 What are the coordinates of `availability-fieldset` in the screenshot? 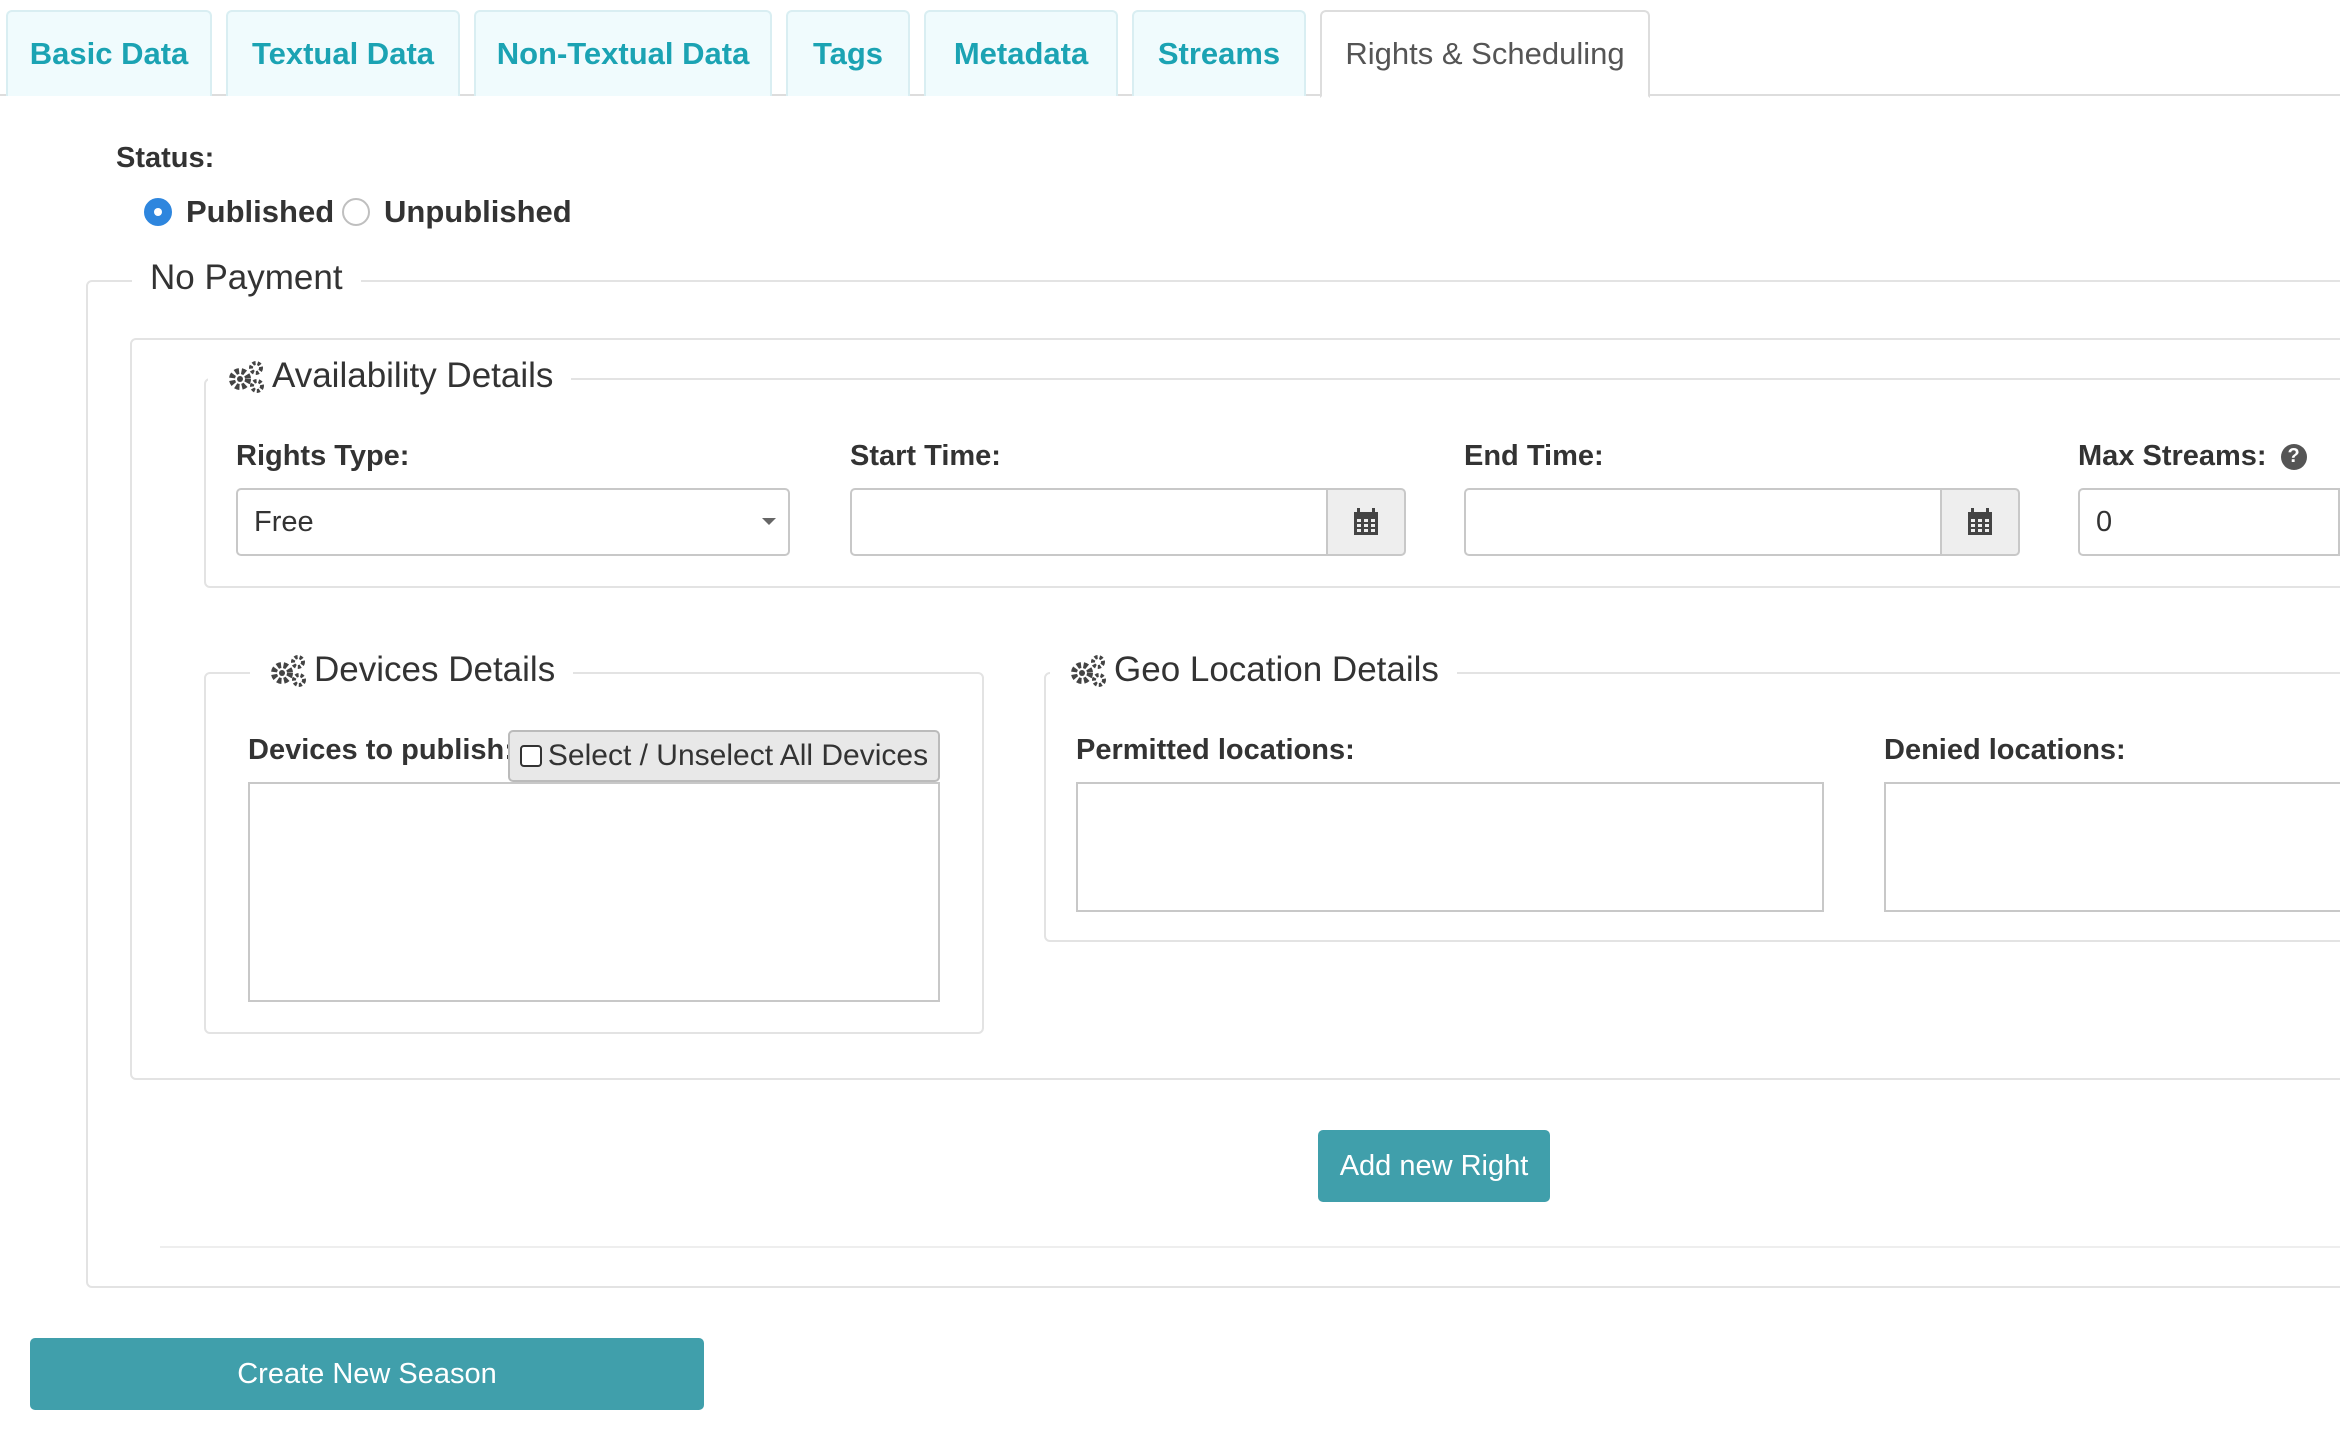 It's located at (1272, 483).